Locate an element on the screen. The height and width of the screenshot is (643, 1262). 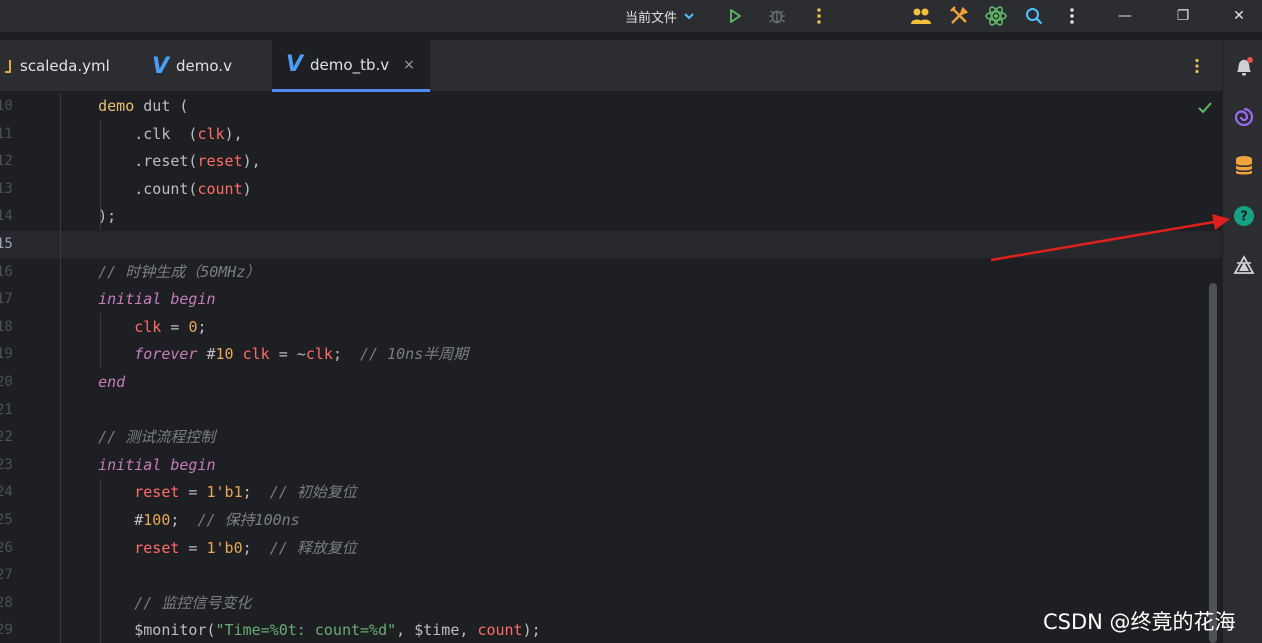
line-number: 29 is located at coordinates (6, 630).